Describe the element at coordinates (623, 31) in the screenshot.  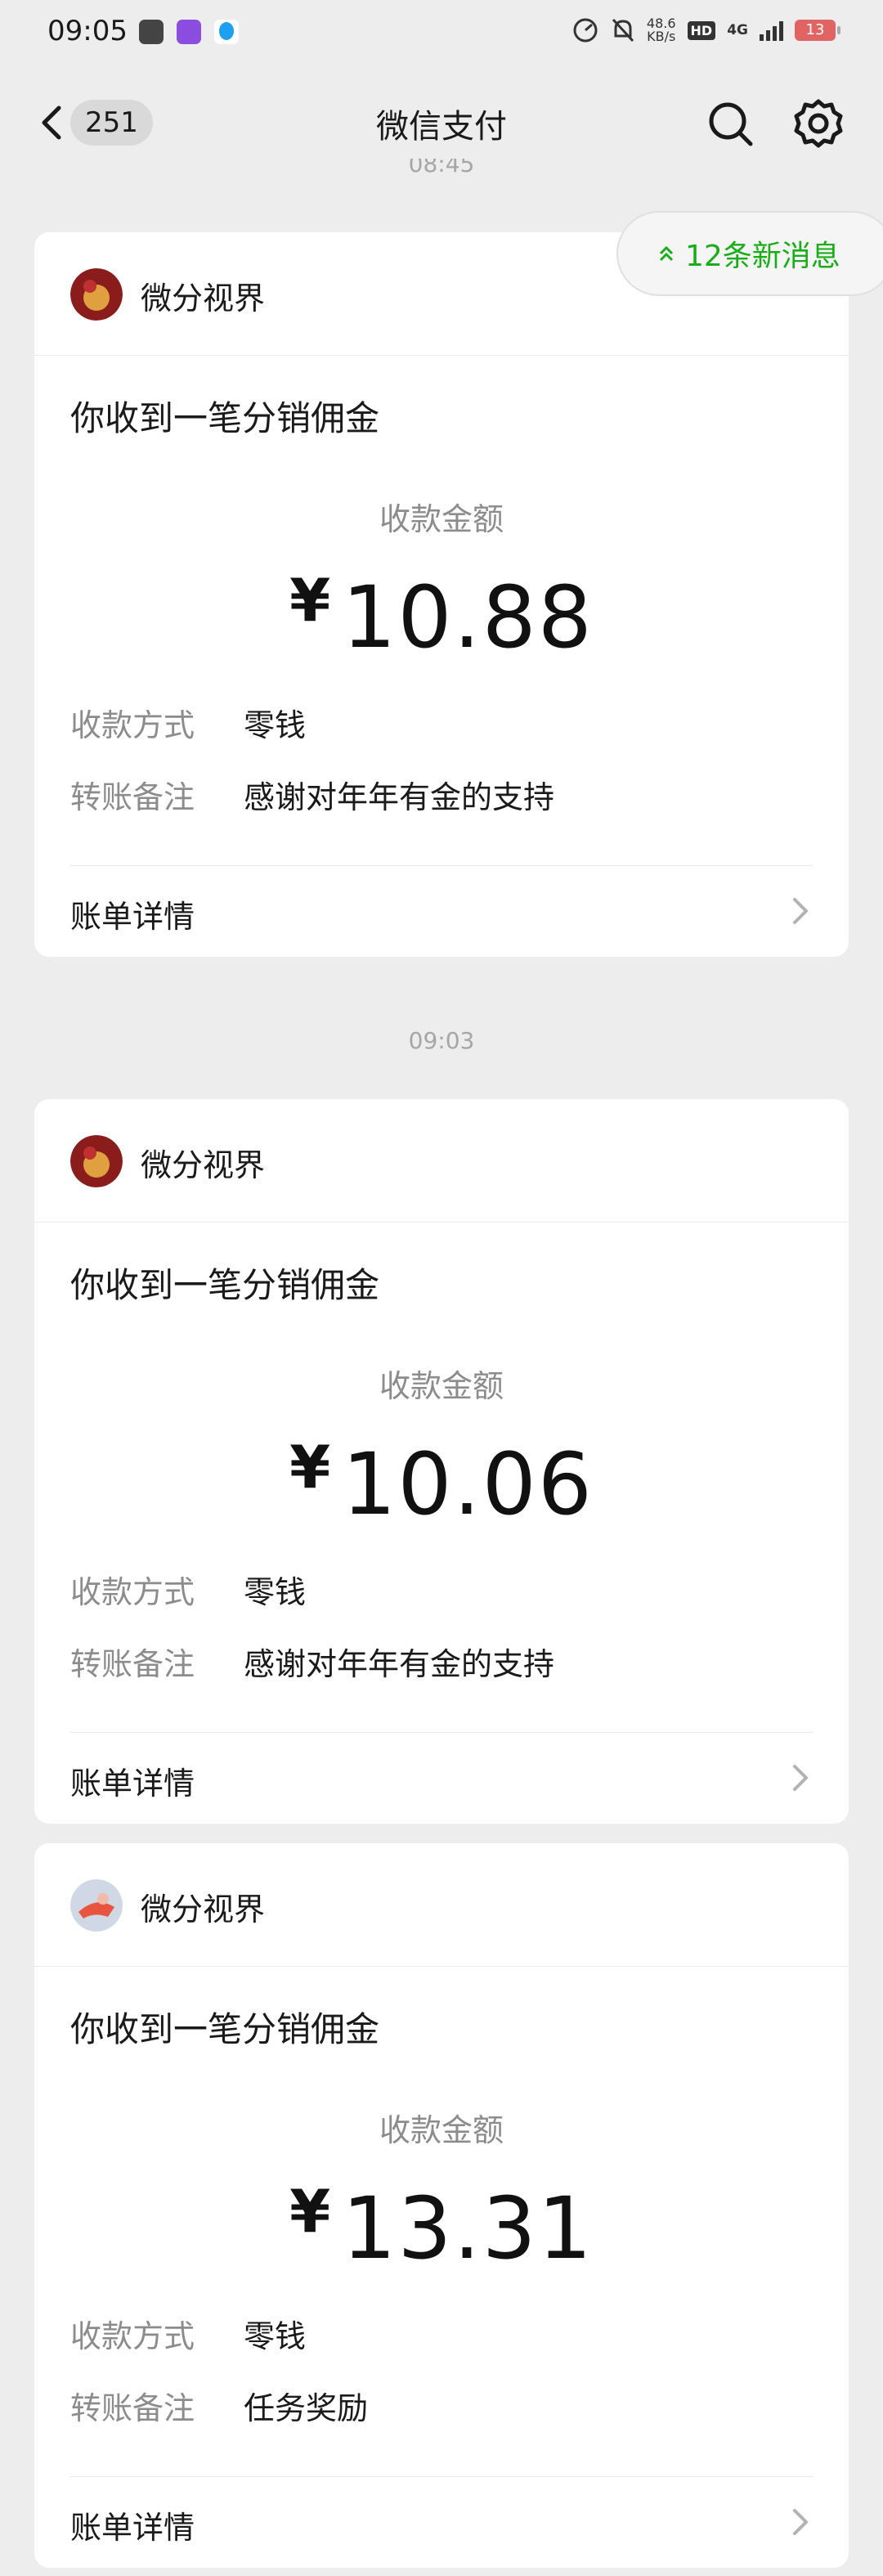
I see `mute-bell-icon` at that location.